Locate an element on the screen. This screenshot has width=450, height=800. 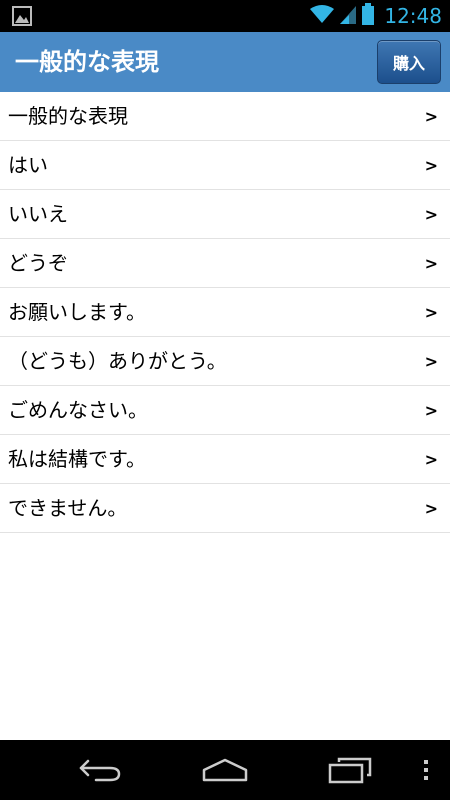
status-bar: 12:48 is located at coordinates (225, 16).